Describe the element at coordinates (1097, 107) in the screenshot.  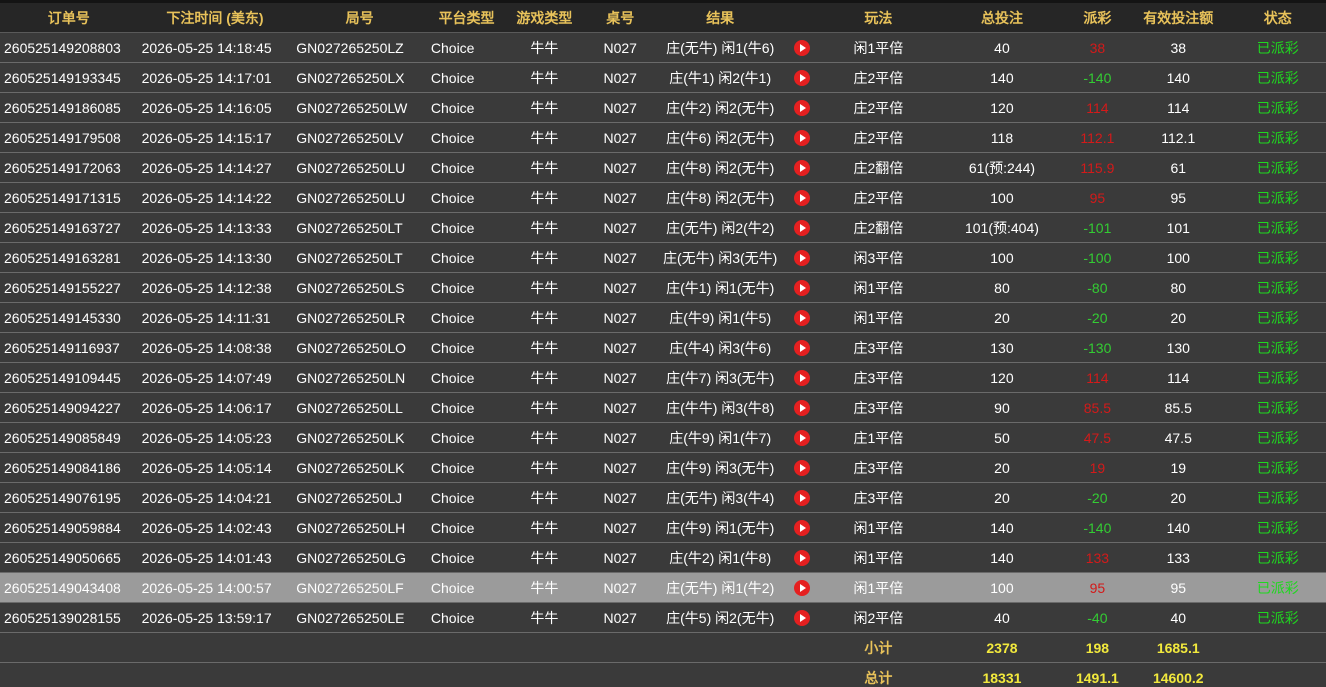
I see `cell-payout: 114` at that location.